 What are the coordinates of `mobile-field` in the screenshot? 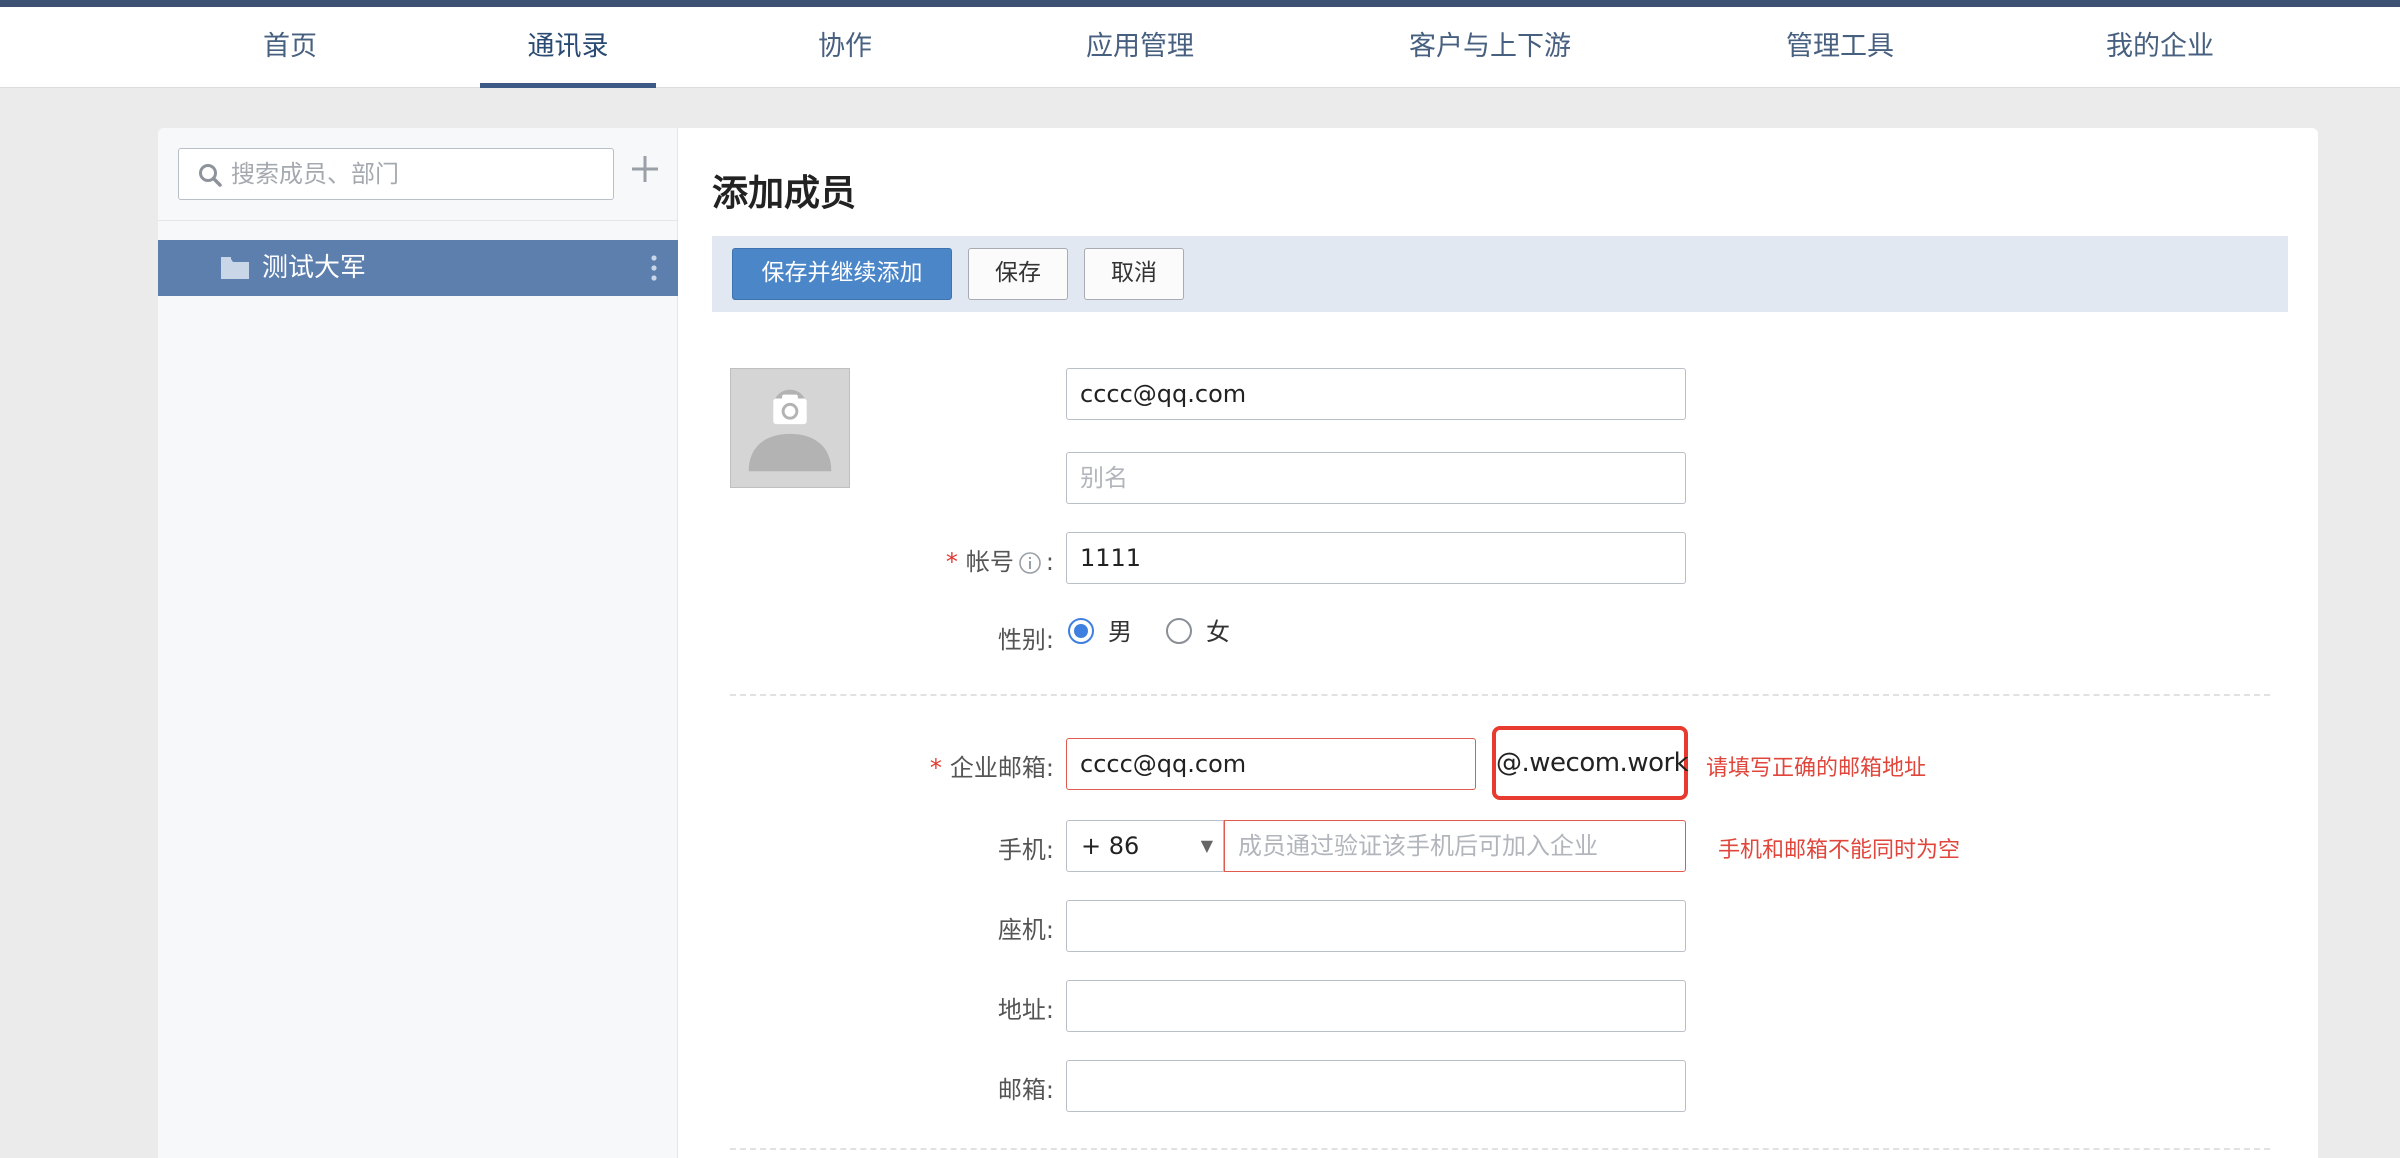 It's located at (1455, 846).